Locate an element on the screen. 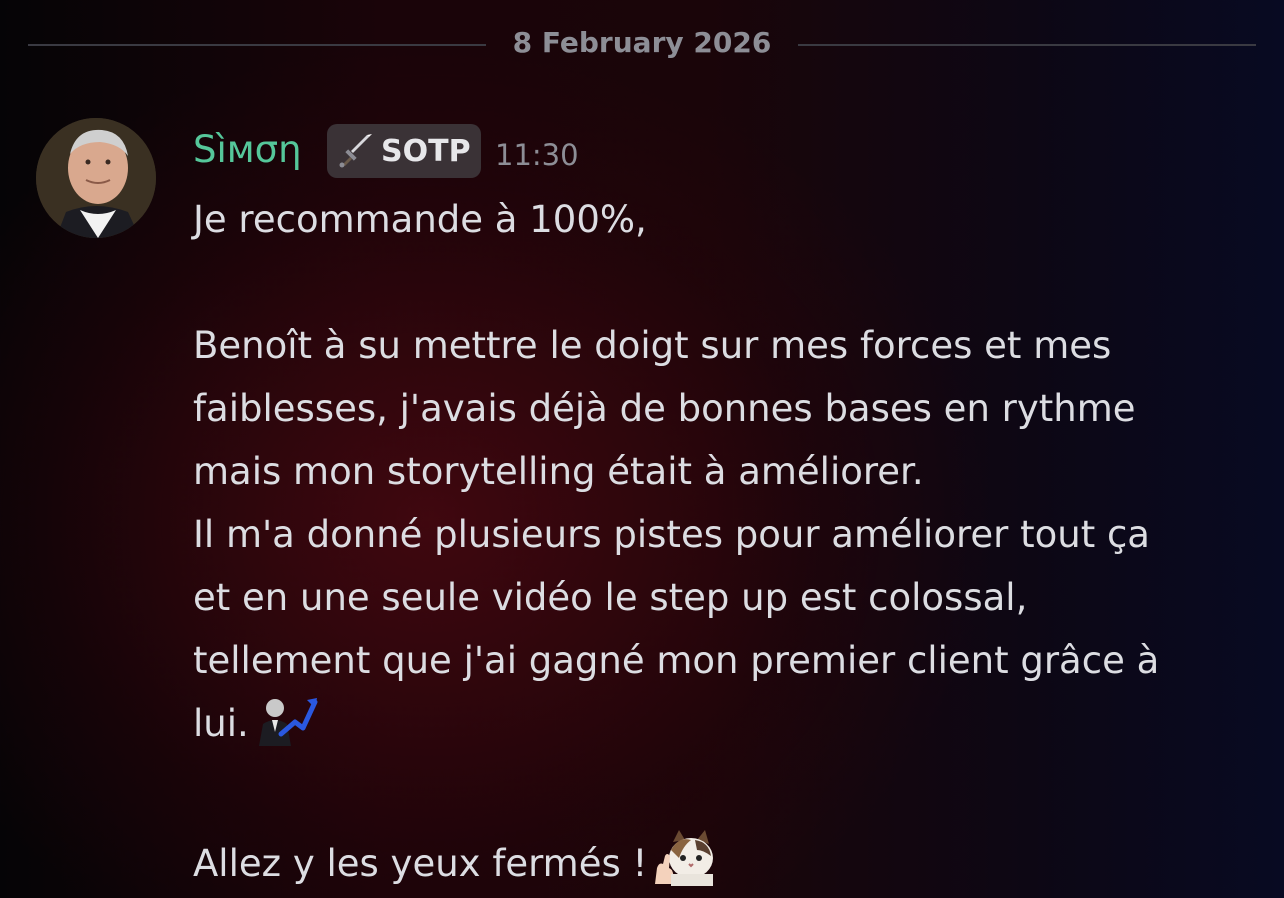 The width and height of the screenshot is (1284, 898). stonks-emoji-icon is located at coordinates (287, 729).